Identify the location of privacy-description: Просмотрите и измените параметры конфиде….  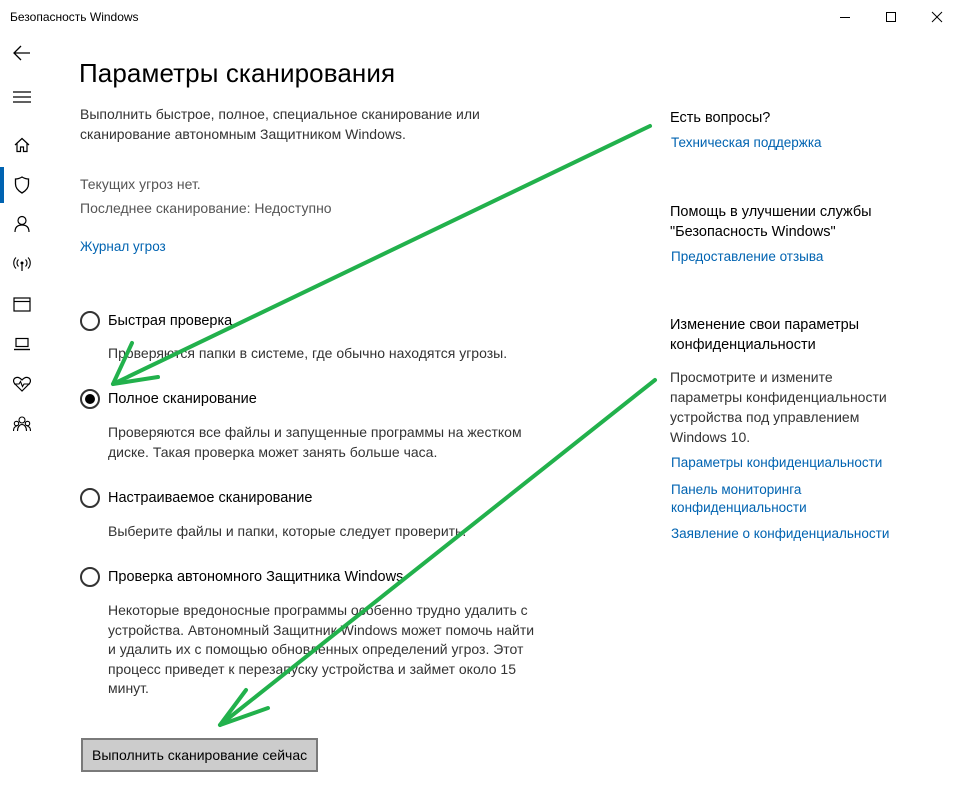
(790, 407).